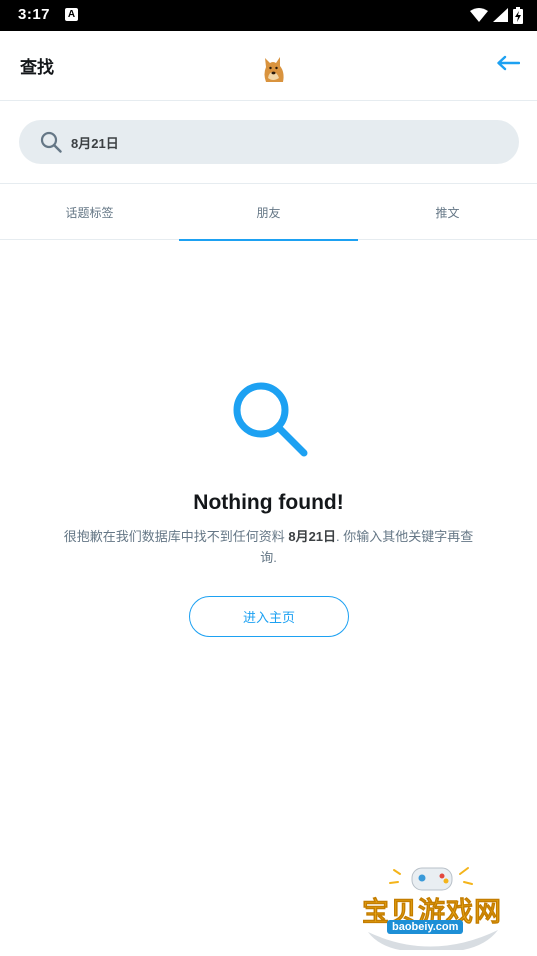 Image resolution: width=537 pixels, height=956 pixels. I want to click on desc-prefix: 很抱歉在我们数据库中找不到任何资料, so click(176, 536).